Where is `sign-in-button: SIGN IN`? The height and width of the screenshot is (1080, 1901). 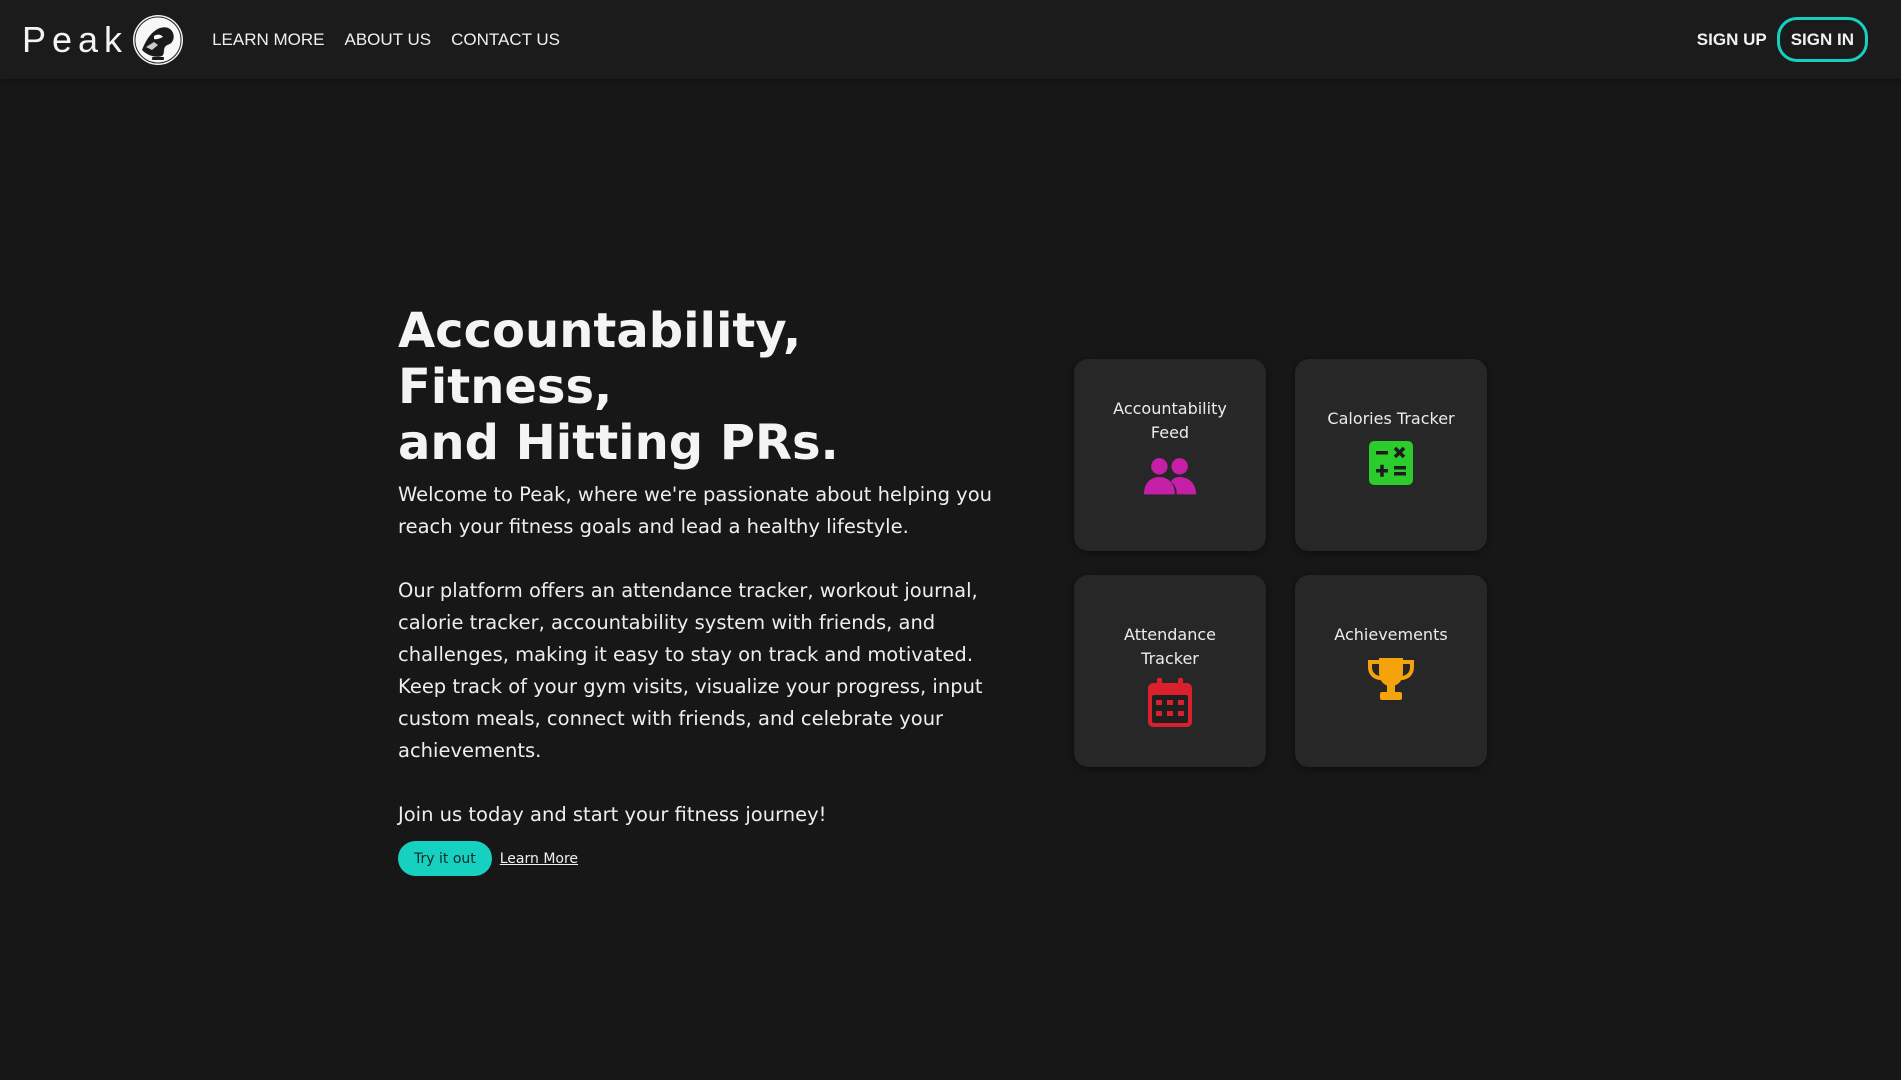
sign-in-button: SIGN IN is located at coordinates (1822, 39).